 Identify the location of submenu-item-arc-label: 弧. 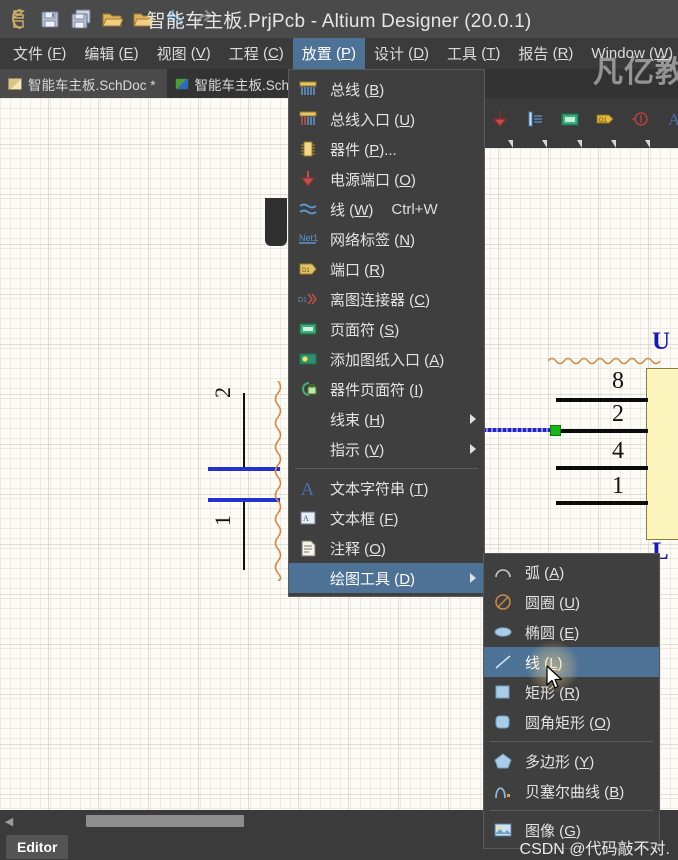
(533, 573).